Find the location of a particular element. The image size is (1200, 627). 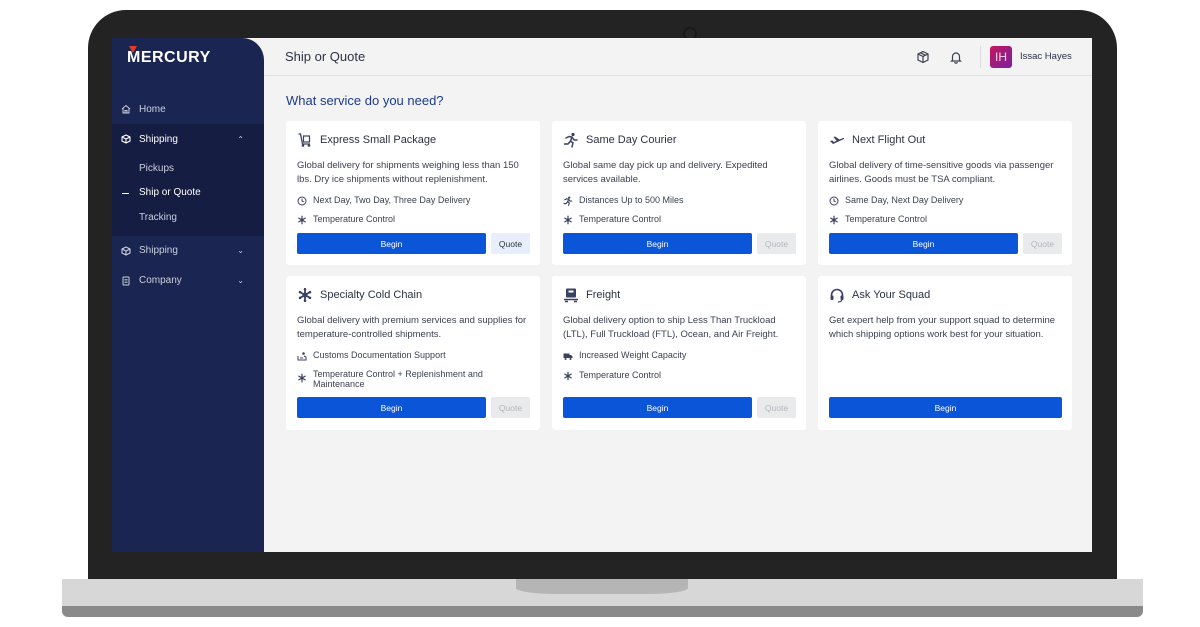

chevron-up-icon: ⌃ is located at coordinates (240, 139).